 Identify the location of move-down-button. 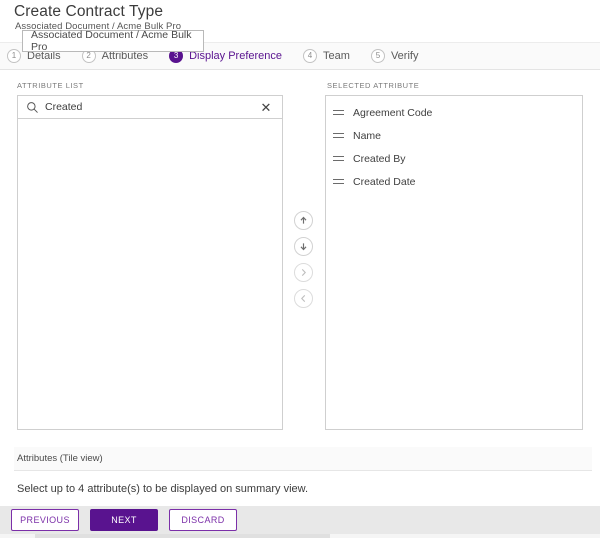
(303, 246).